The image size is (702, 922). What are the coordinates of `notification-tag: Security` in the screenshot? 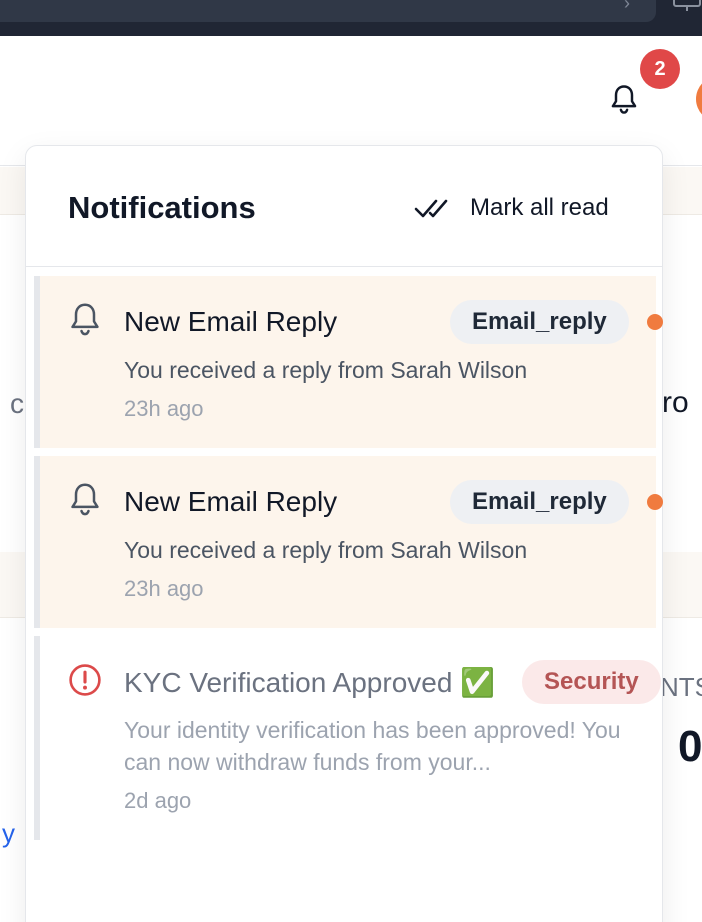 It's located at (591, 682).